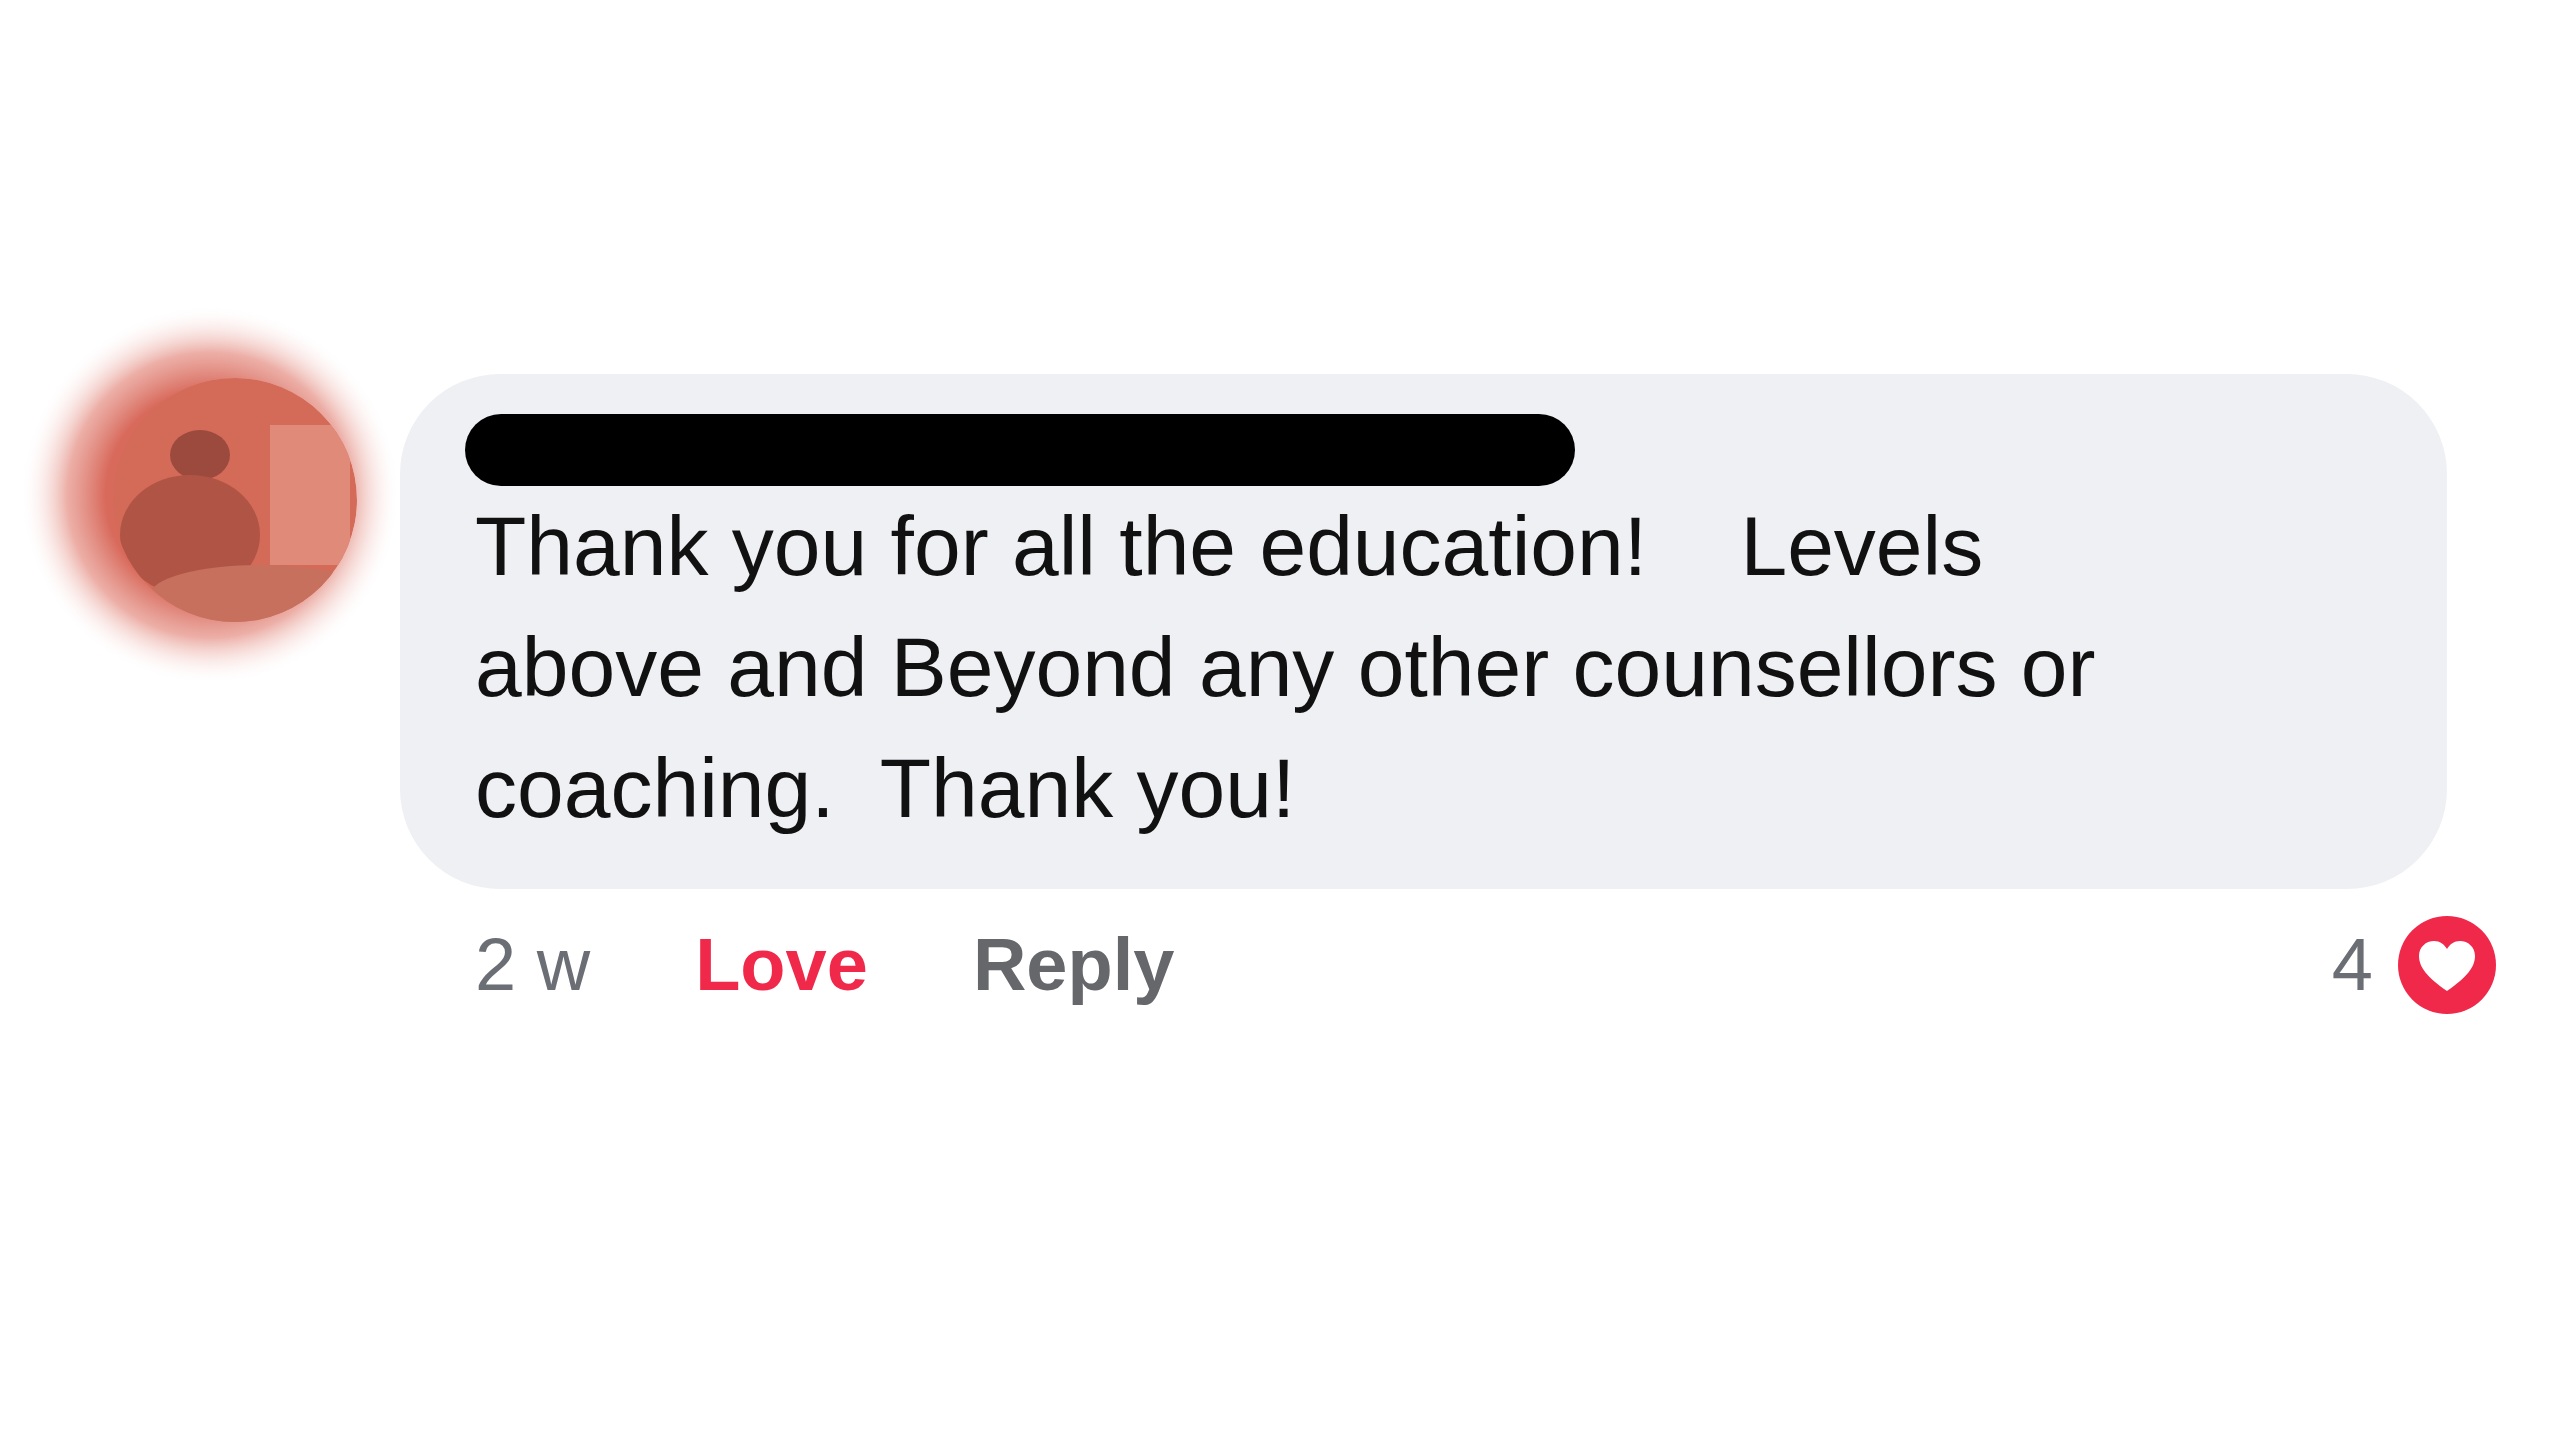 This screenshot has height=1440, width=2560. I want to click on comment-text: Thank you for all the education! Levels above and Beyond any other counsellors or coaching. Thank you!, so click(1286, 667).